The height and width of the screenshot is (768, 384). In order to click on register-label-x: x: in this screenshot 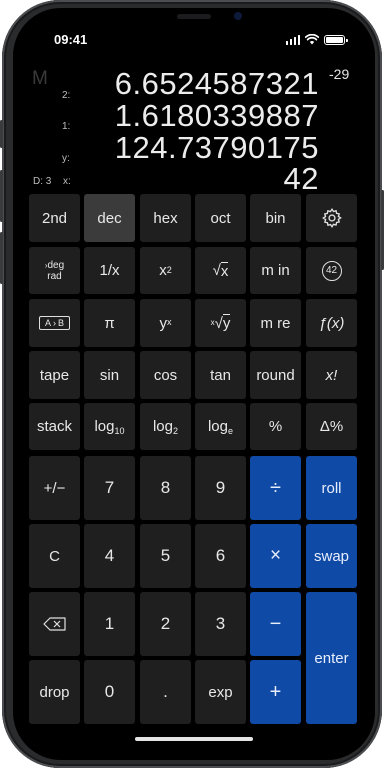, I will do `click(67, 181)`.